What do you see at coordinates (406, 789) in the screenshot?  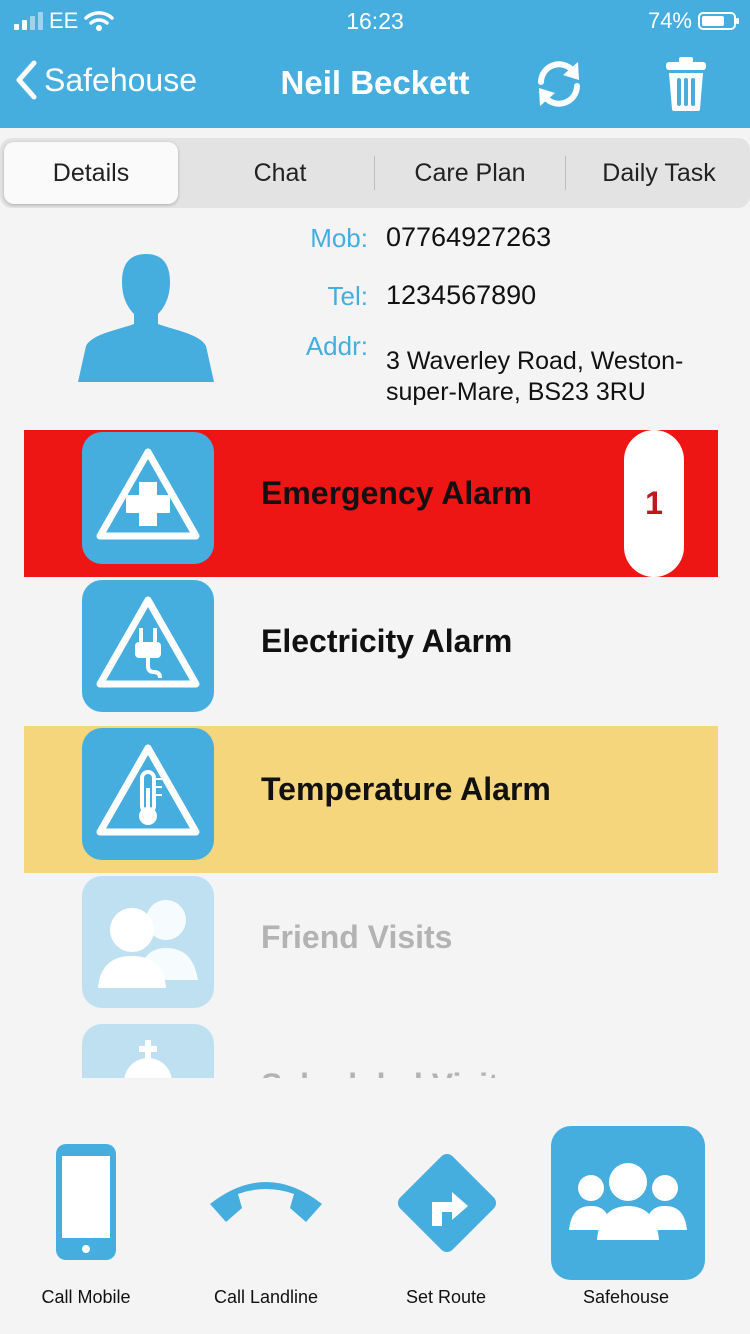 I see `alarm-label: Temperature Alarm` at bounding box center [406, 789].